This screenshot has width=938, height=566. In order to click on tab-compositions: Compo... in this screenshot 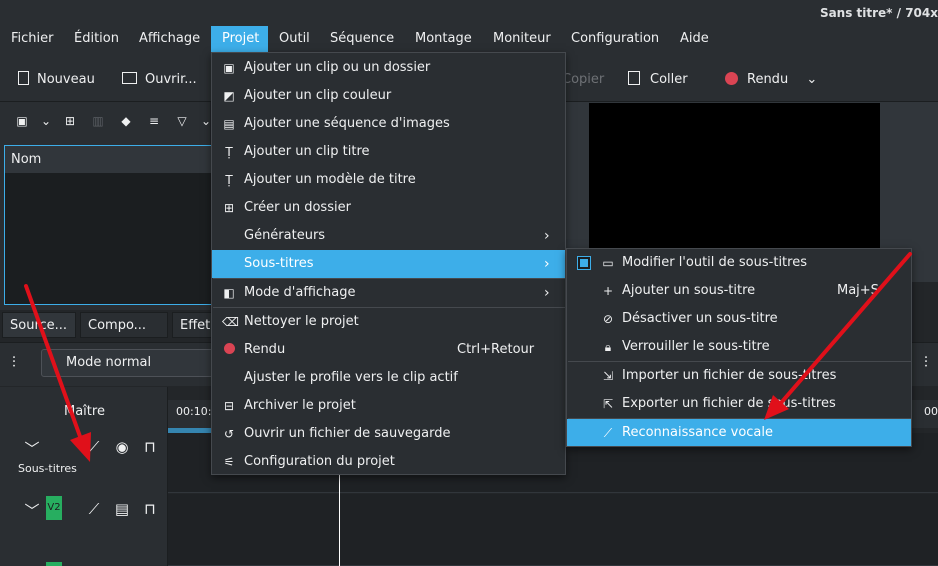, I will do `click(124, 325)`.